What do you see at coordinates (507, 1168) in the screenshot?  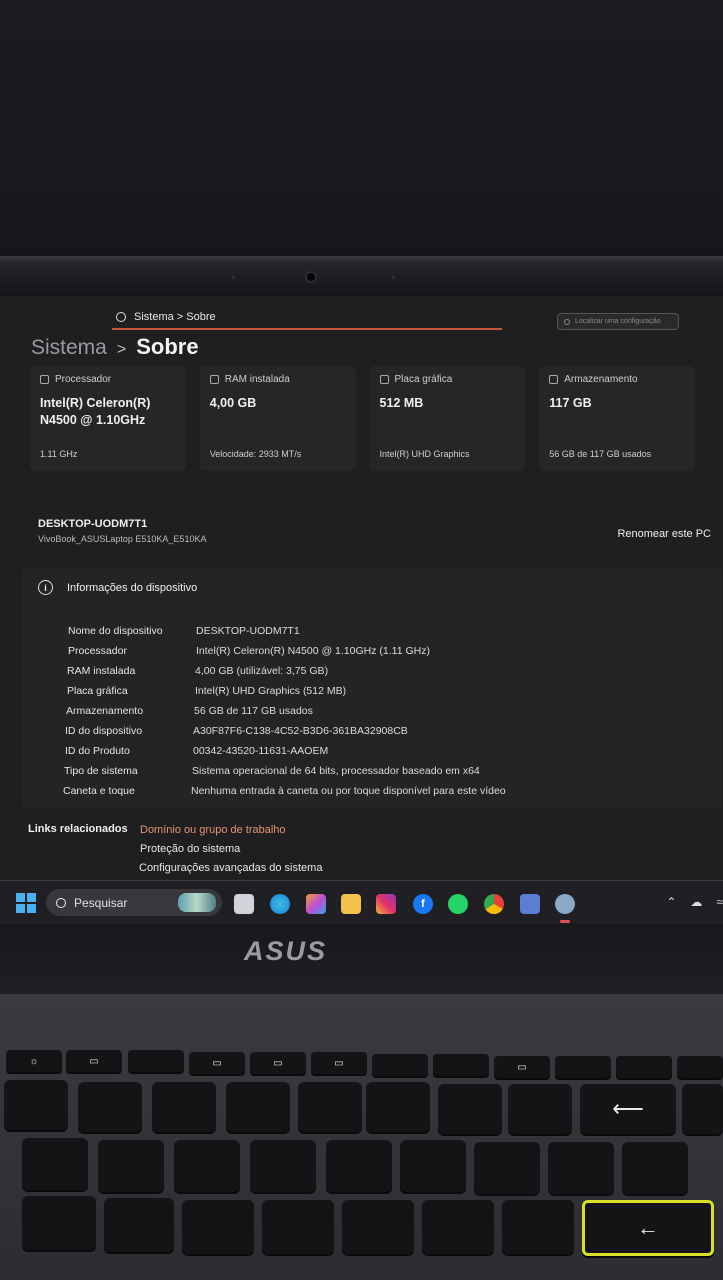 I see `key-acute` at bounding box center [507, 1168].